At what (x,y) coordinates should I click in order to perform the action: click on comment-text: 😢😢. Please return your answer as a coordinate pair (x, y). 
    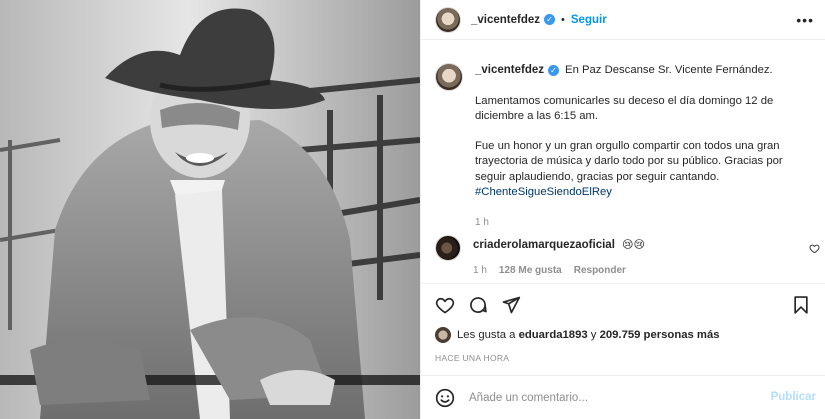
    Looking at the image, I should click on (633, 245).